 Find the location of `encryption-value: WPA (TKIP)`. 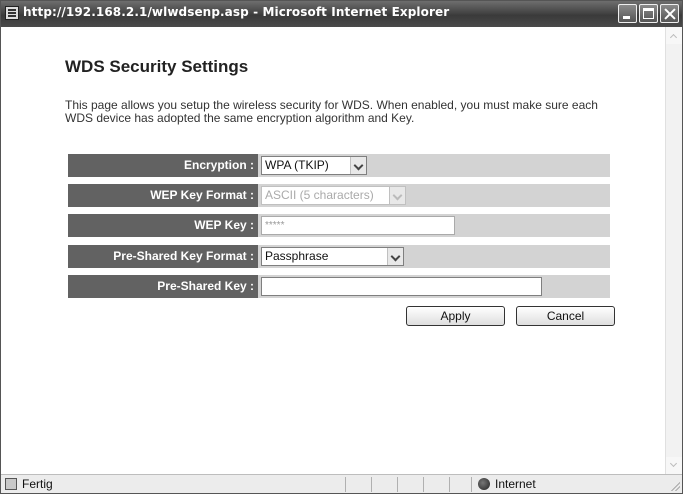

encryption-value: WPA (TKIP) is located at coordinates (297, 165).